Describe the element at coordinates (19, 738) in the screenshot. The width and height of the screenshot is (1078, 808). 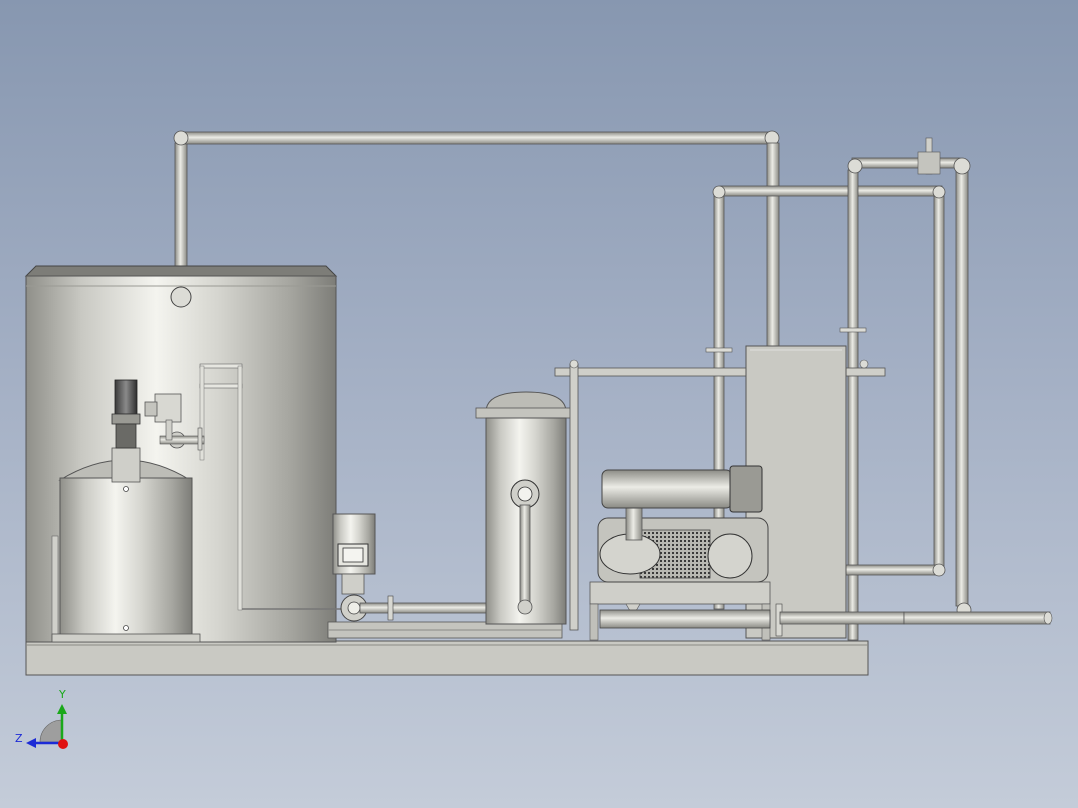
I see `z-axis-label: Z` at that location.